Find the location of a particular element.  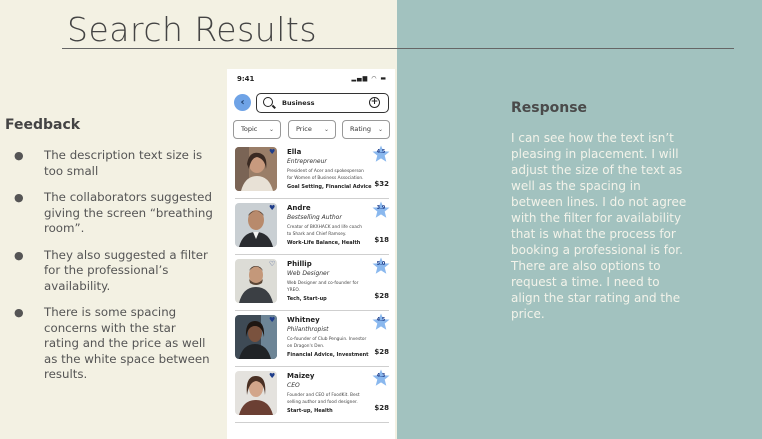

filter-price: Price ⌄ is located at coordinates (312, 129).